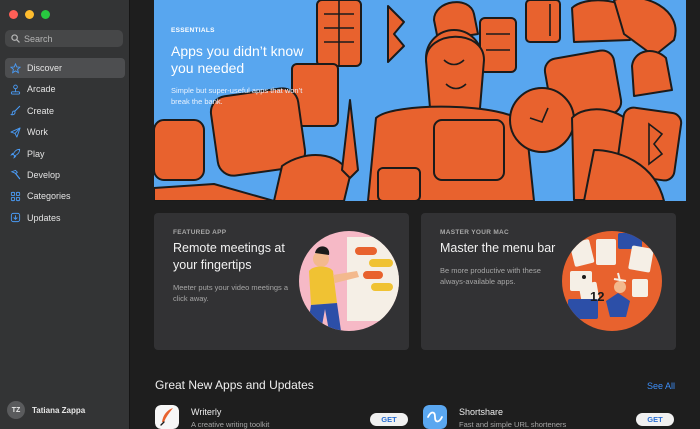 This screenshot has width=700, height=429. Describe the element at coordinates (612, 281) in the screenshot. I see `menu-bar-illustration: 12` at that location.